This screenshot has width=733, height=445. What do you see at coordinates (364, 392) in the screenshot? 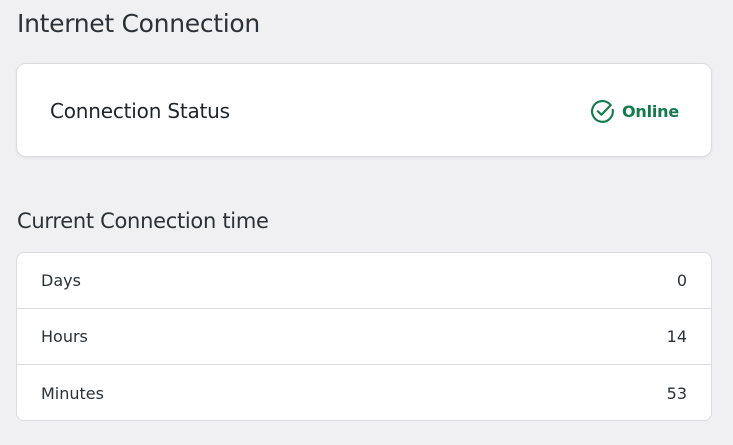
I see `connection-time-row-minutes: Minutes 53` at bounding box center [364, 392].